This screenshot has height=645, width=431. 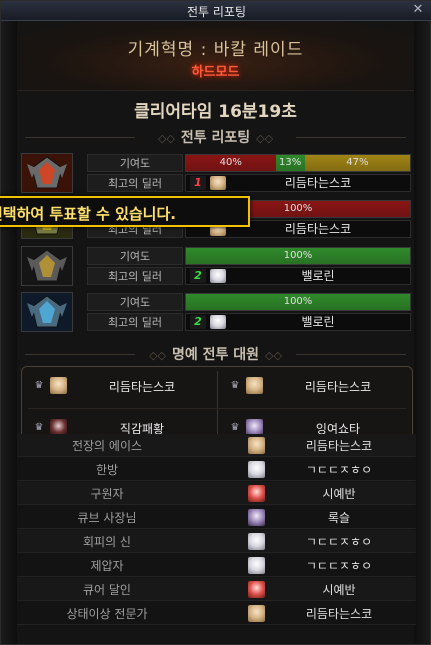 I want to click on vote-tooltip-text: 선택하여 투표할 수 있습니다., so click(x=88, y=214).